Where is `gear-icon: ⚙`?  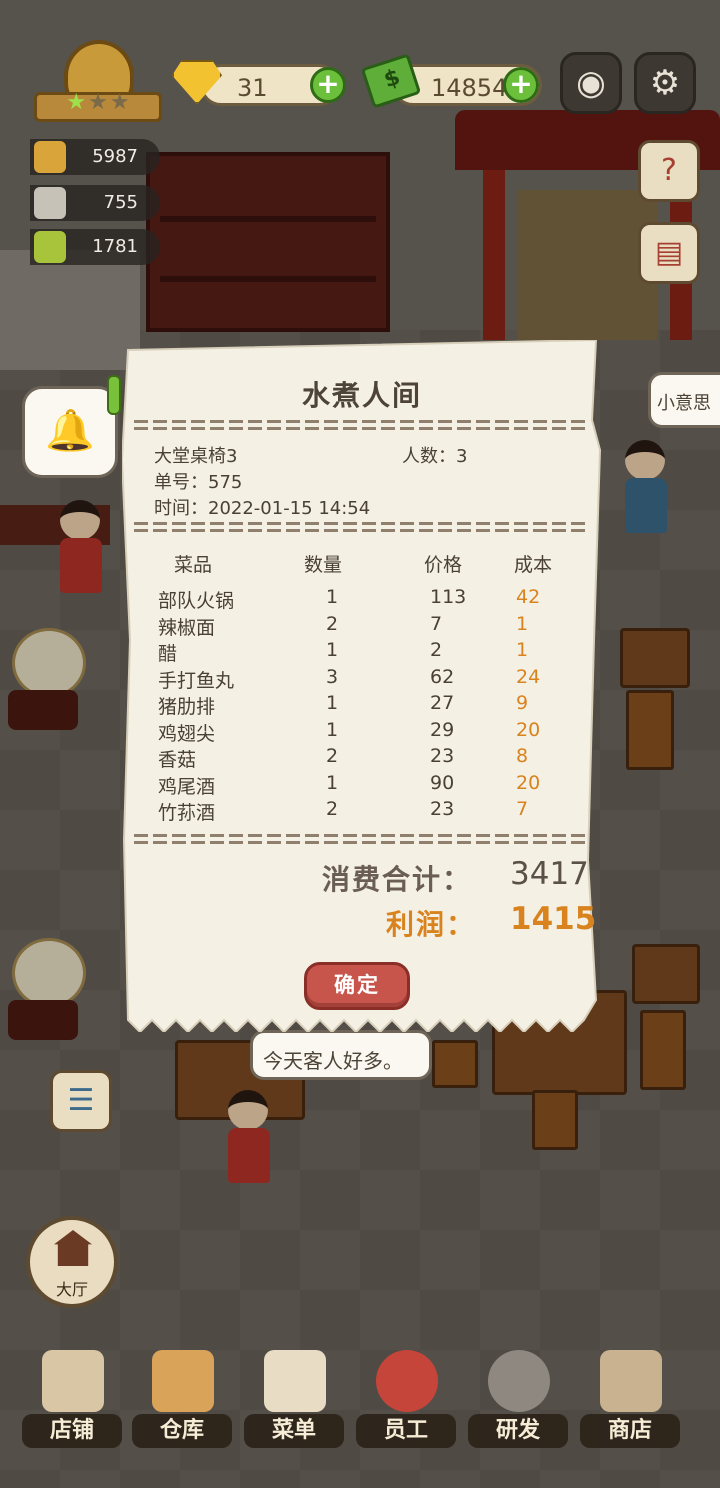 gear-icon: ⚙ is located at coordinates (665, 83).